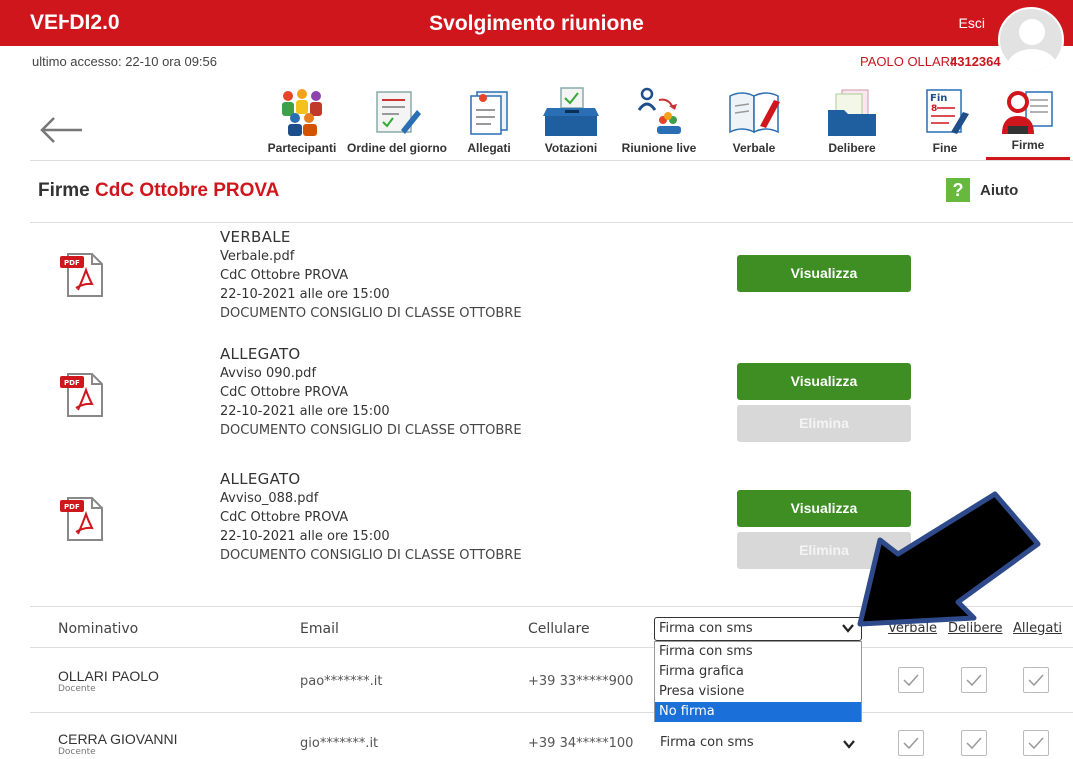 This screenshot has height=759, width=1073. Describe the element at coordinates (396, 148) in the screenshot. I see `nav-label: Ordine del giorno` at that location.